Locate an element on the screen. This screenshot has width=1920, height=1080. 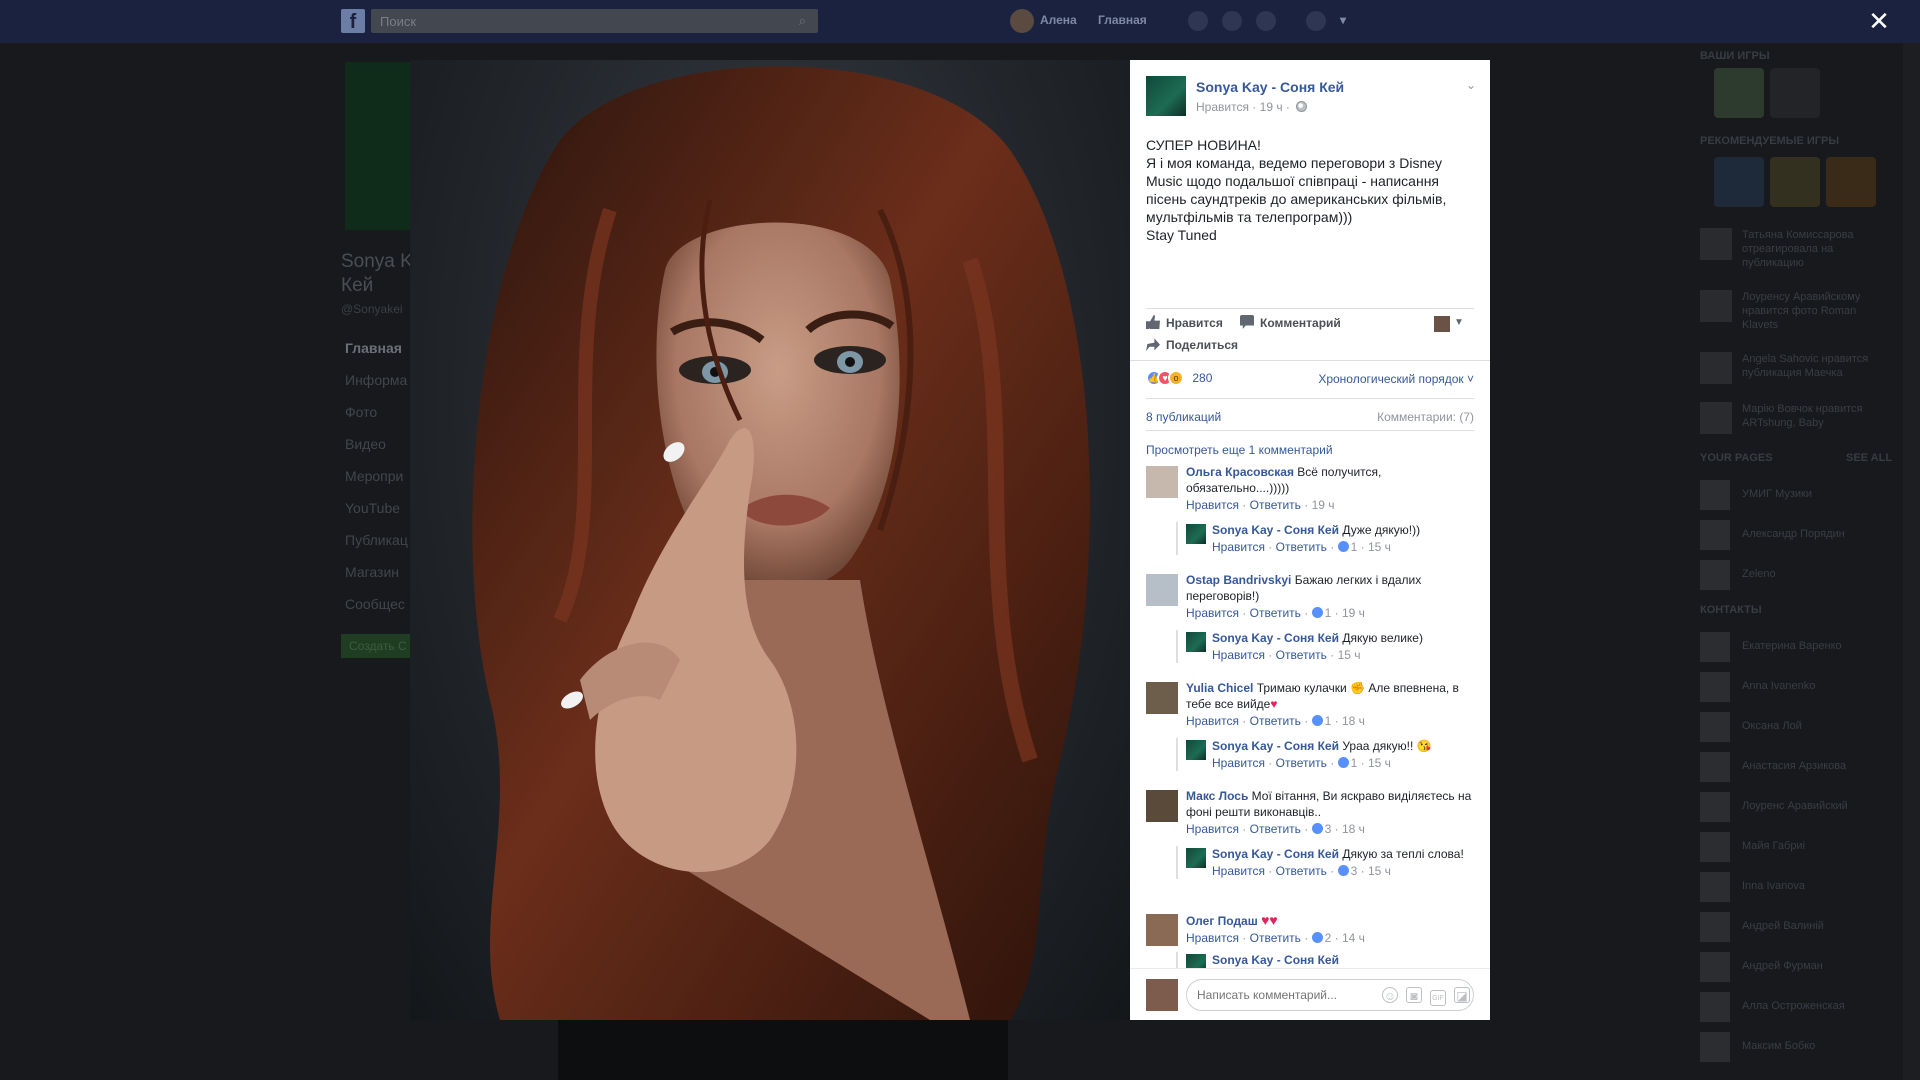
see-all-link: SEE ALL is located at coordinates (1869, 458).